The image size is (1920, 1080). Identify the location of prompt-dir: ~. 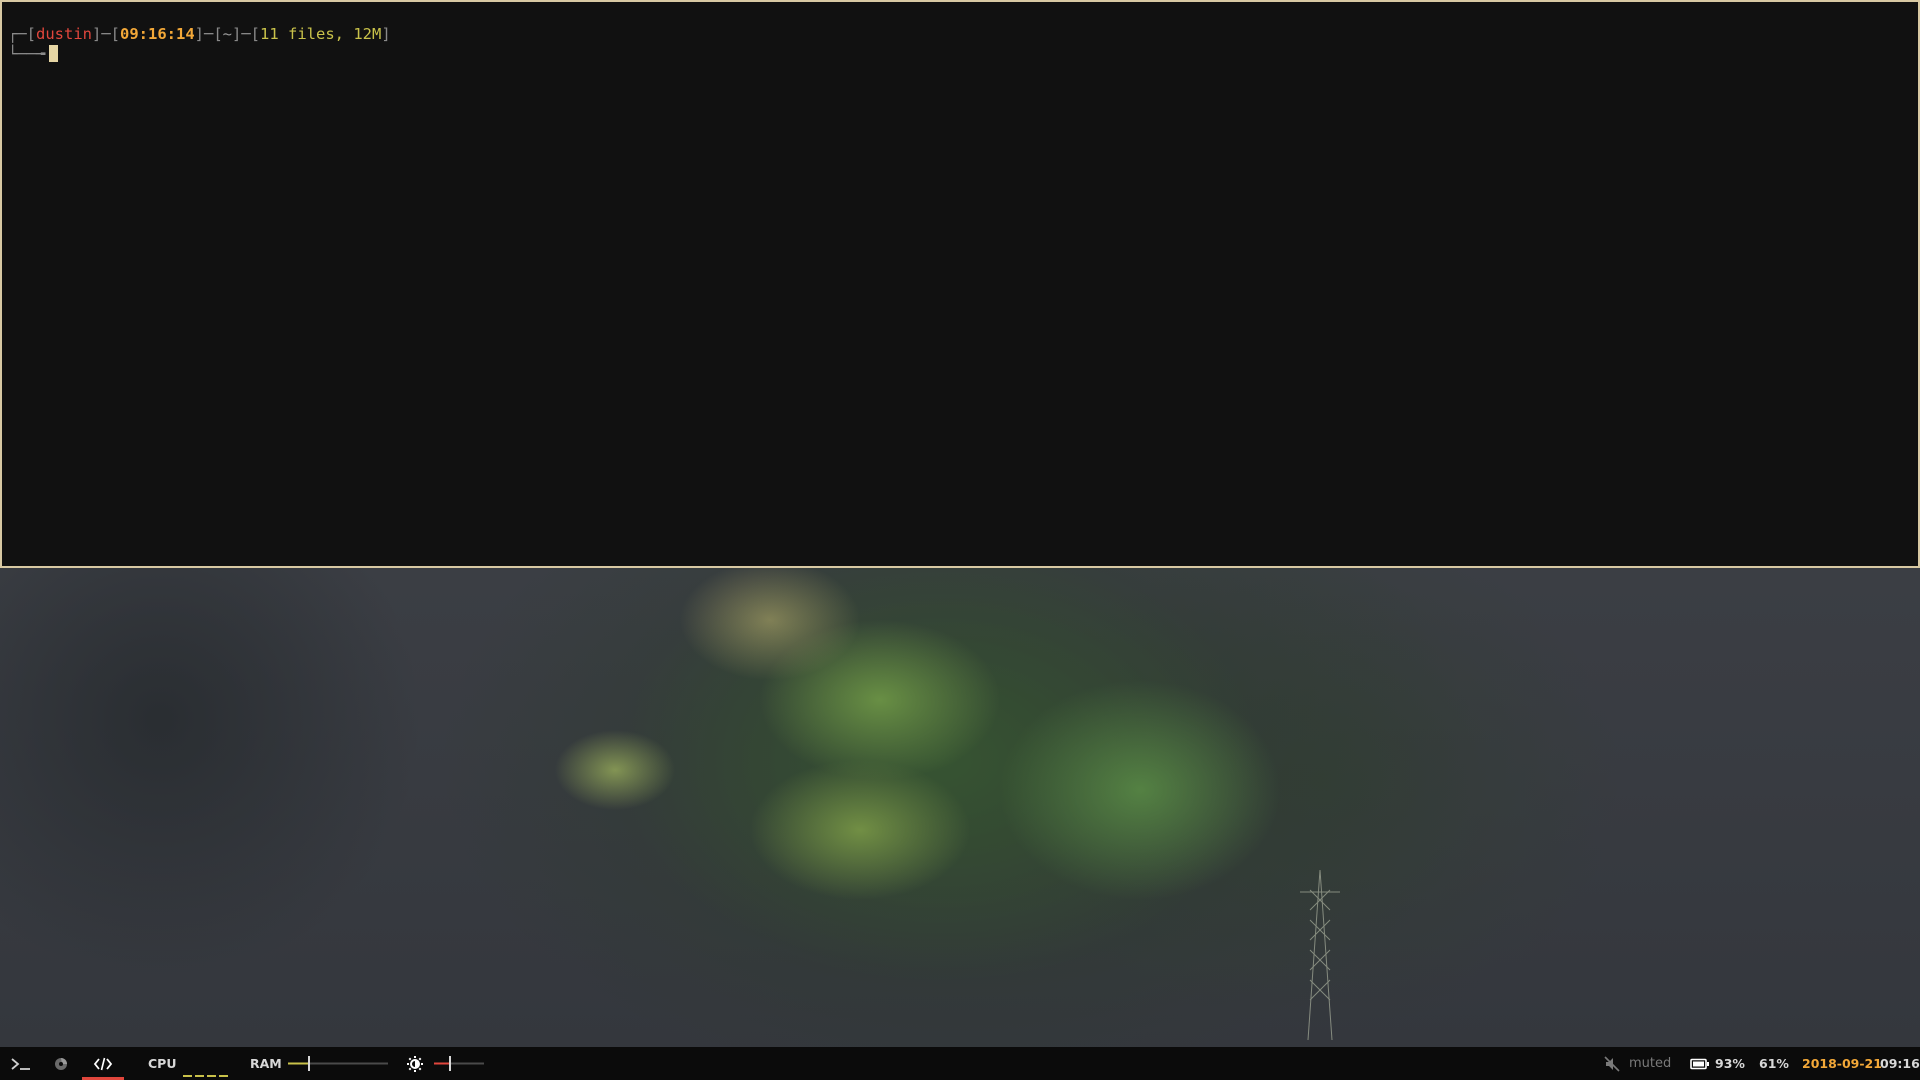
(227, 34).